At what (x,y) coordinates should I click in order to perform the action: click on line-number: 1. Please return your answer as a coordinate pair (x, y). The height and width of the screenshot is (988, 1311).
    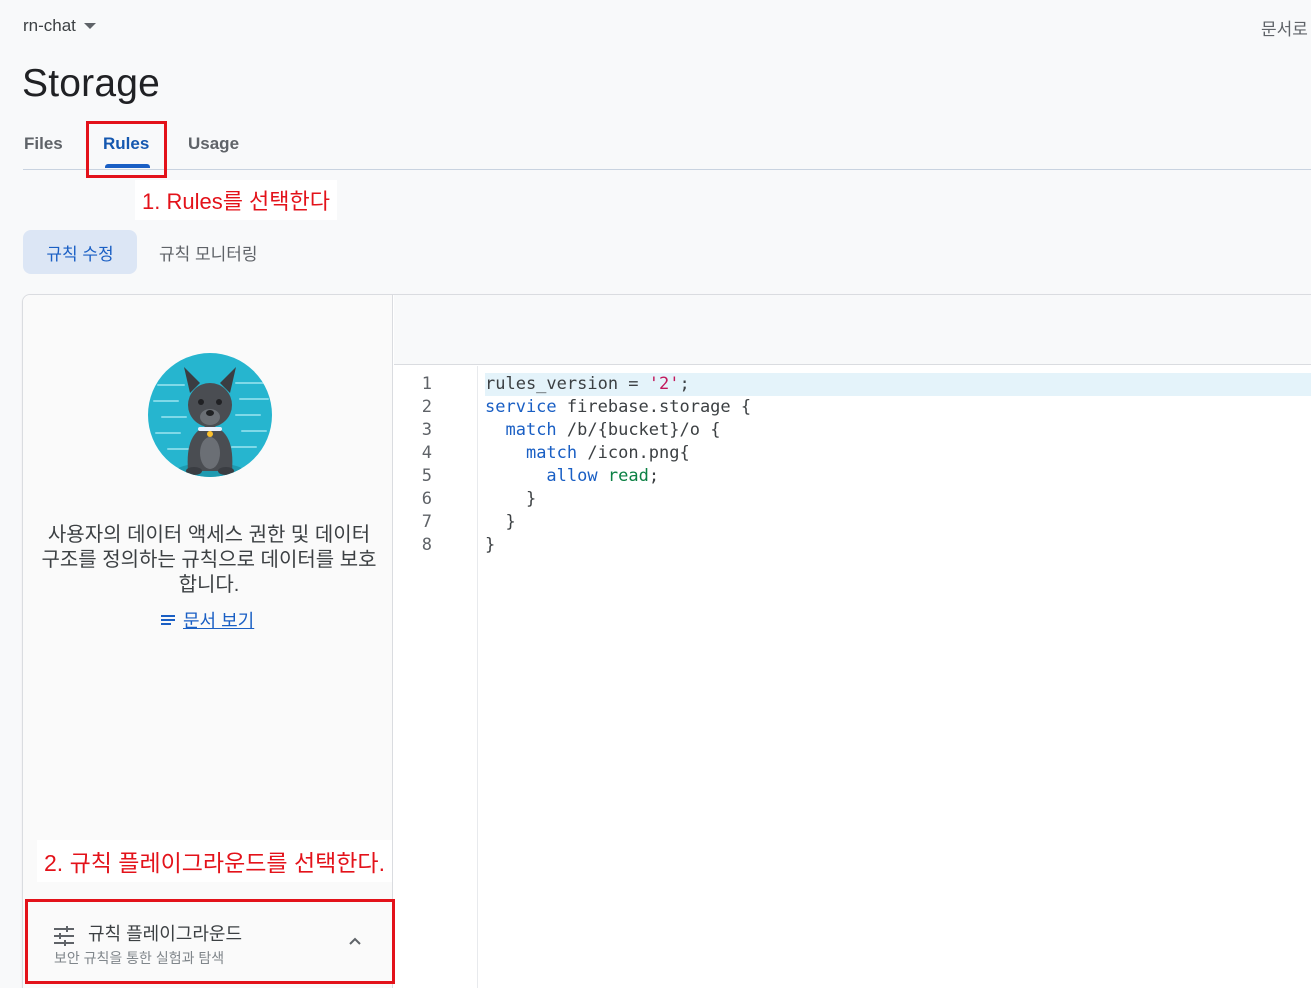
    Looking at the image, I should click on (426, 384).